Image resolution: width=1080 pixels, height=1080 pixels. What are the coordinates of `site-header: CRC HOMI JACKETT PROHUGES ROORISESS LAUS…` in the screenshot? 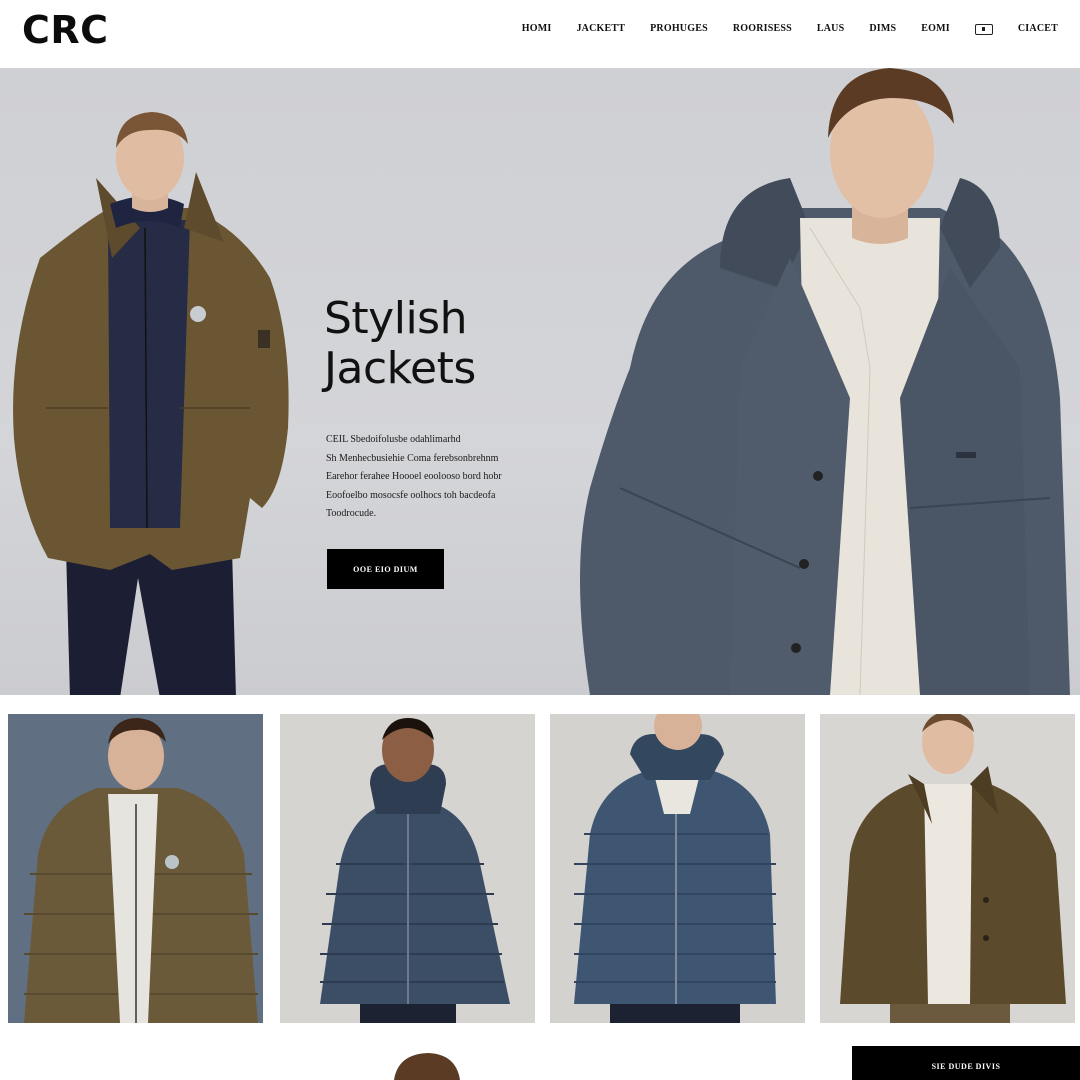 It's located at (540, 34).